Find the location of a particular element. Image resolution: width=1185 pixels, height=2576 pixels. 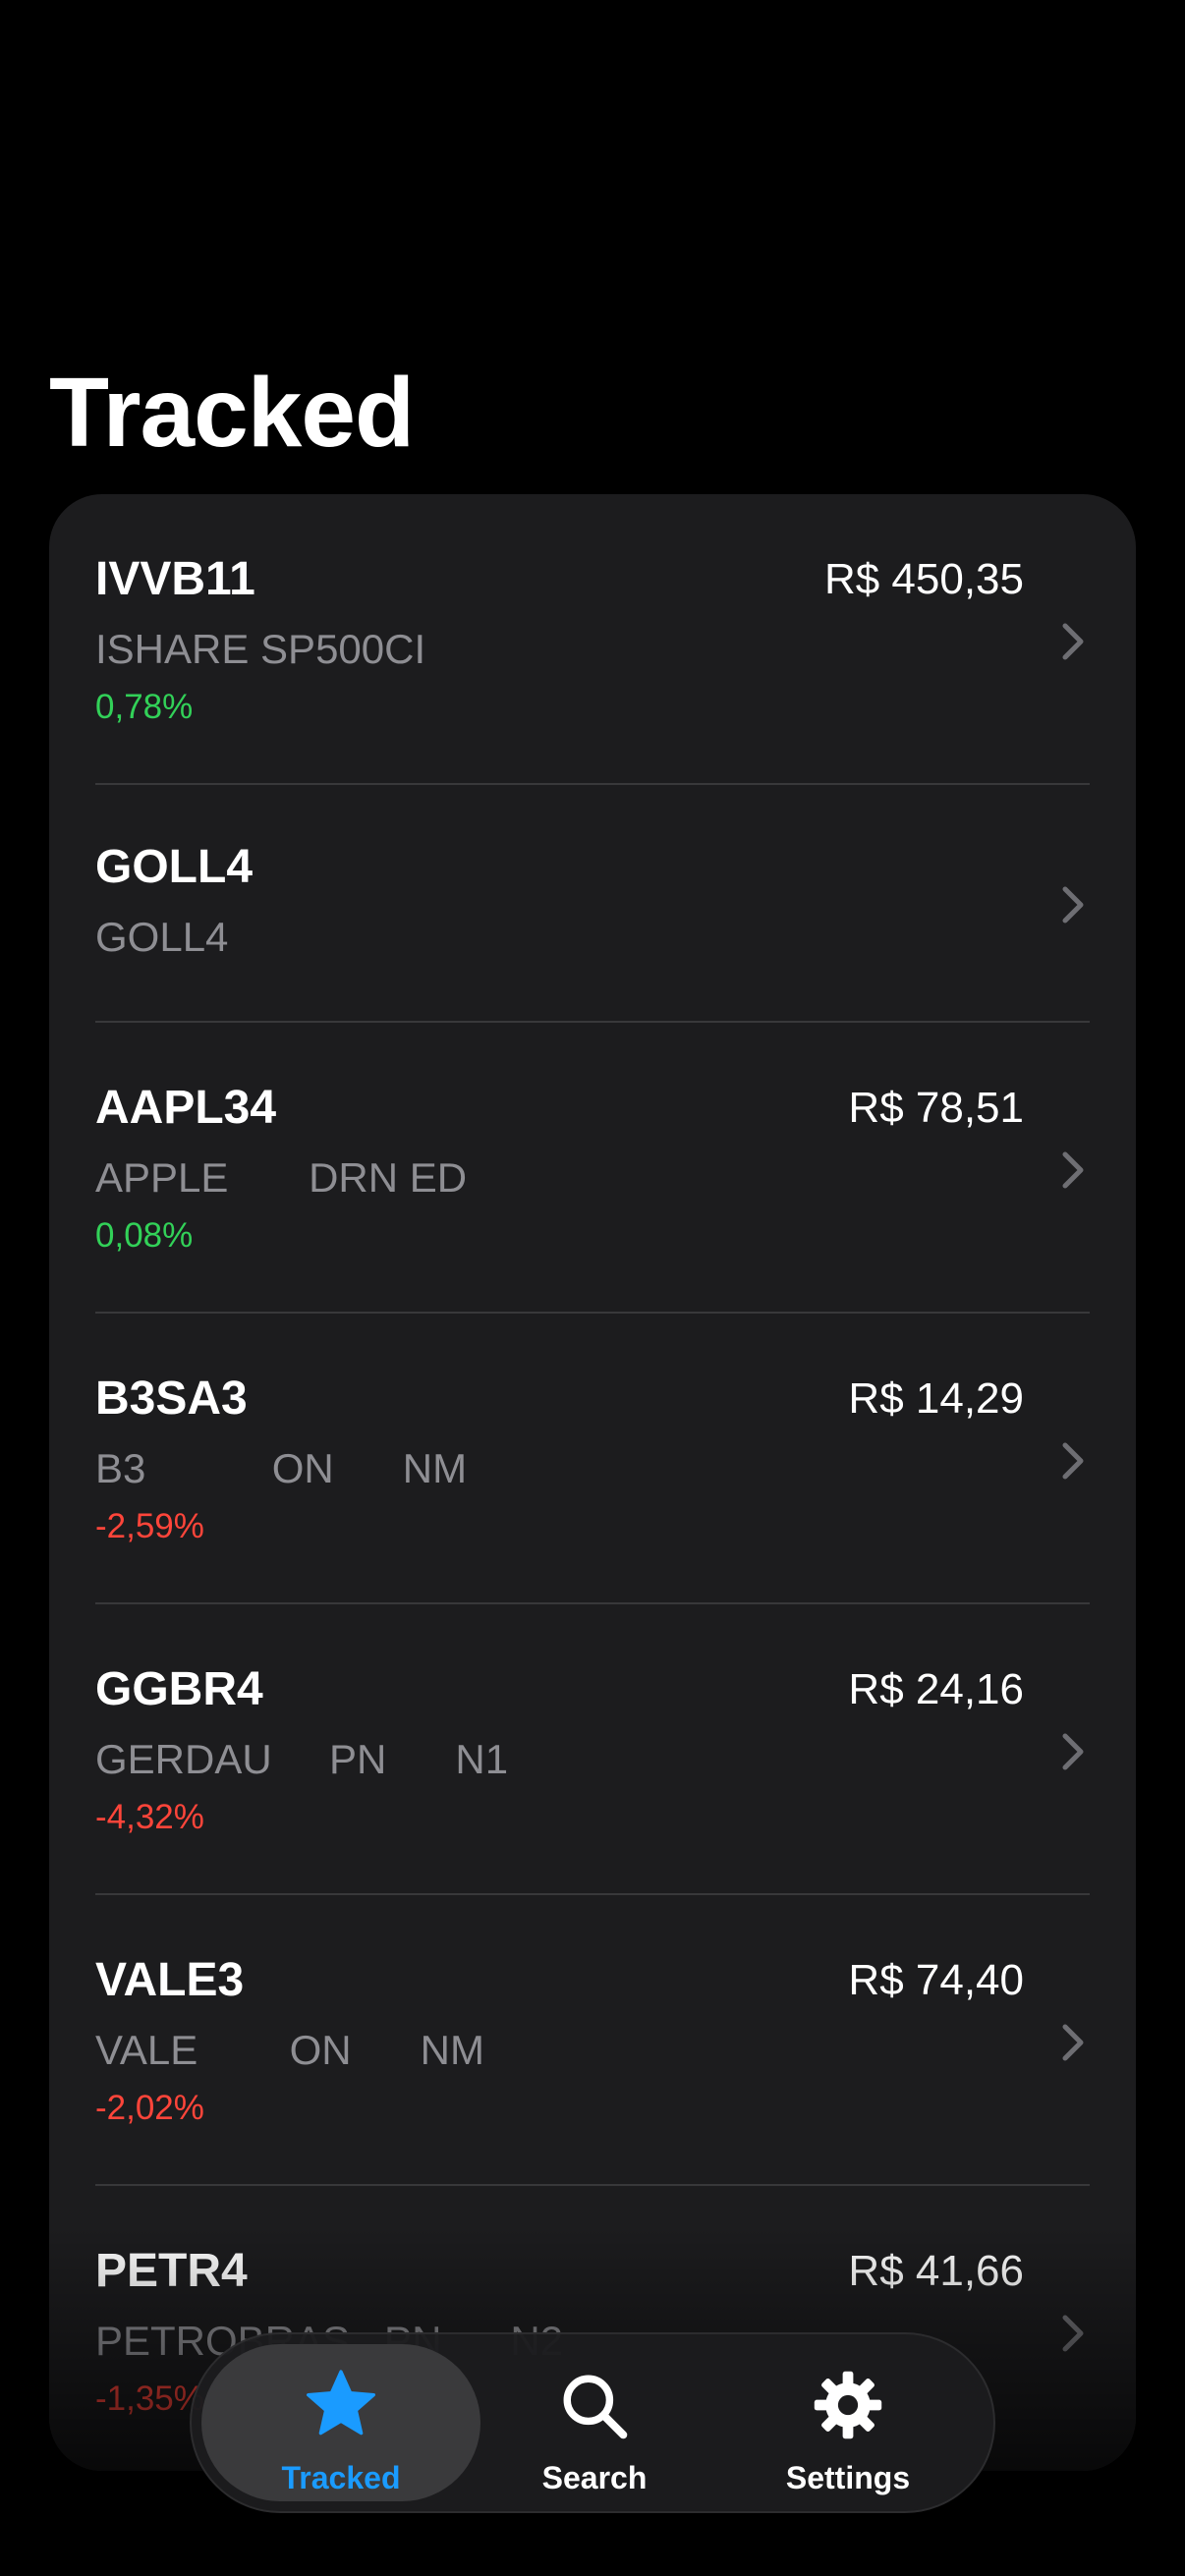

tab-label: Tracked is located at coordinates (341, 2477).